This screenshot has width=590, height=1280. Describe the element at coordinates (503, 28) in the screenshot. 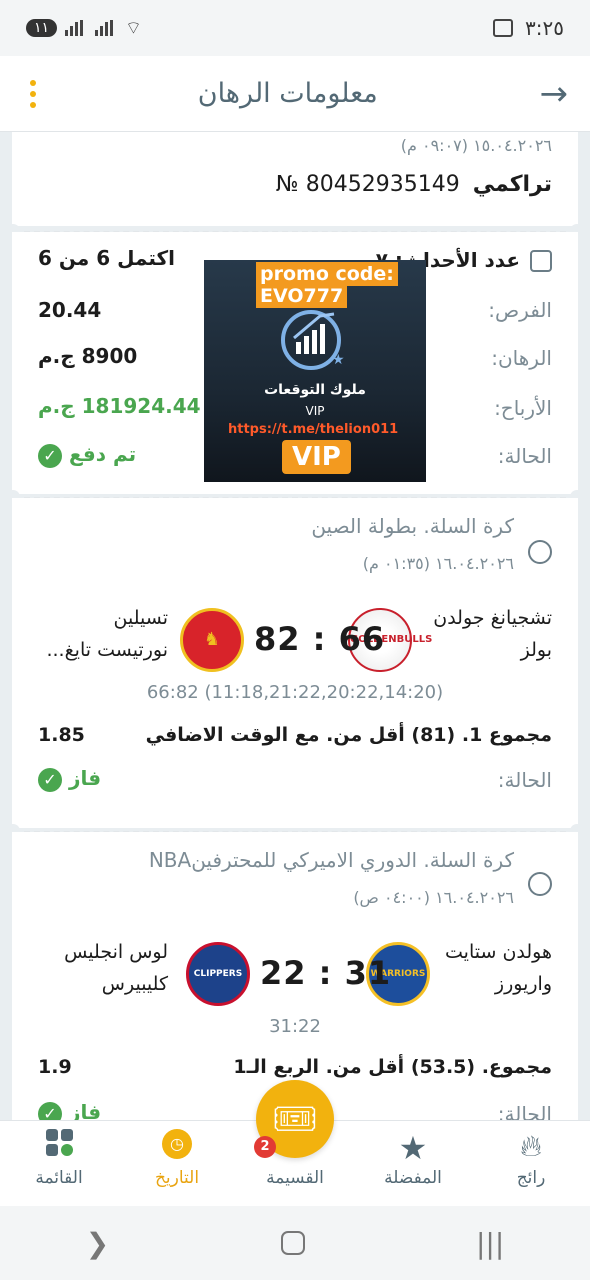

I see `screenshot-icon` at that location.